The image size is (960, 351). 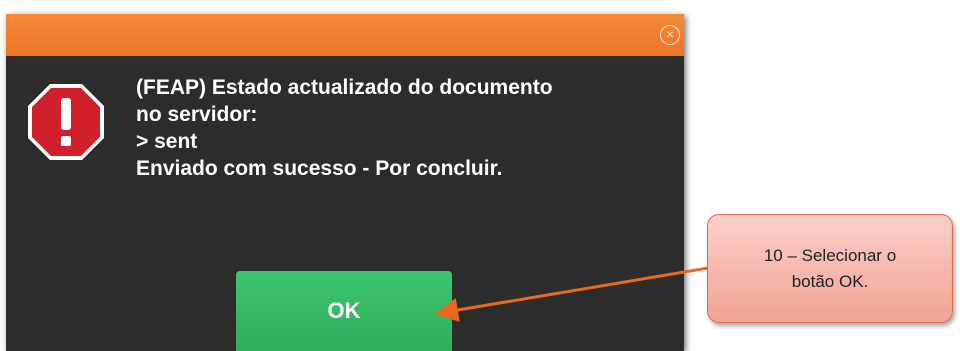 I want to click on message-line: Enviado com sucesso - Por concluir., so click(x=319, y=168).